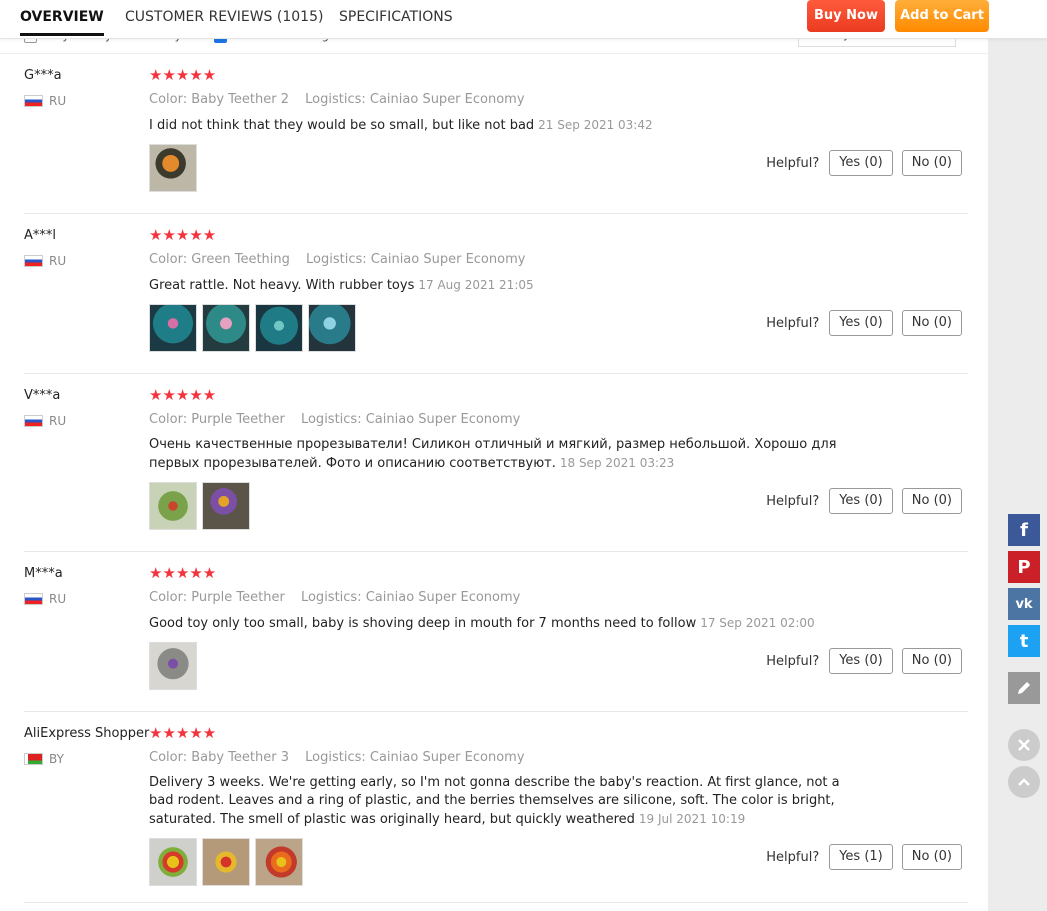 Image resolution: width=1047 pixels, height=911 pixels. I want to click on reviewer-name: M***a, so click(43, 573).